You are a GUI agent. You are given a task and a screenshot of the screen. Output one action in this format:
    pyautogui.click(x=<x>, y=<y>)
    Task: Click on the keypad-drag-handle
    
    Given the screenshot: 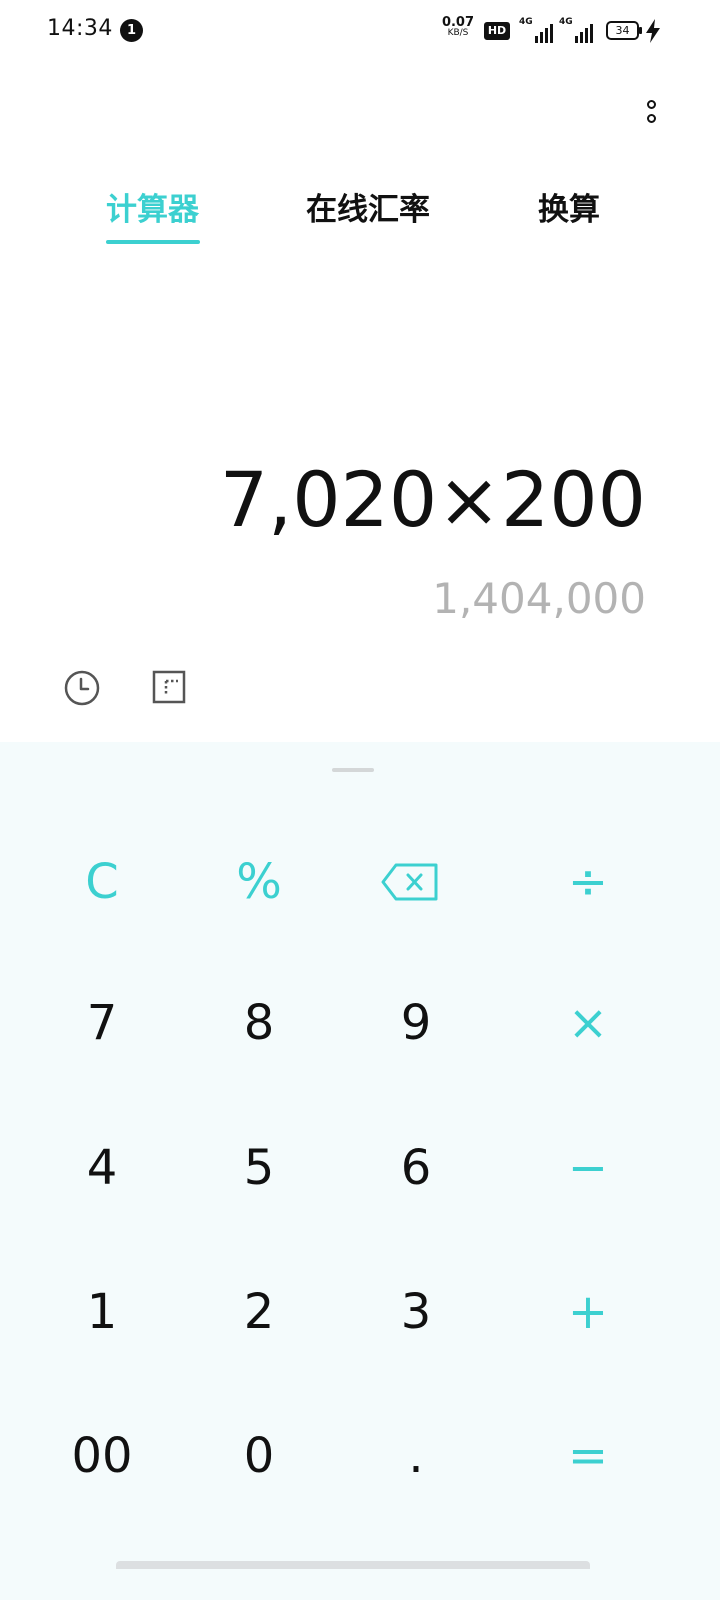 What is the action you would take?
    pyautogui.click(x=353, y=770)
    